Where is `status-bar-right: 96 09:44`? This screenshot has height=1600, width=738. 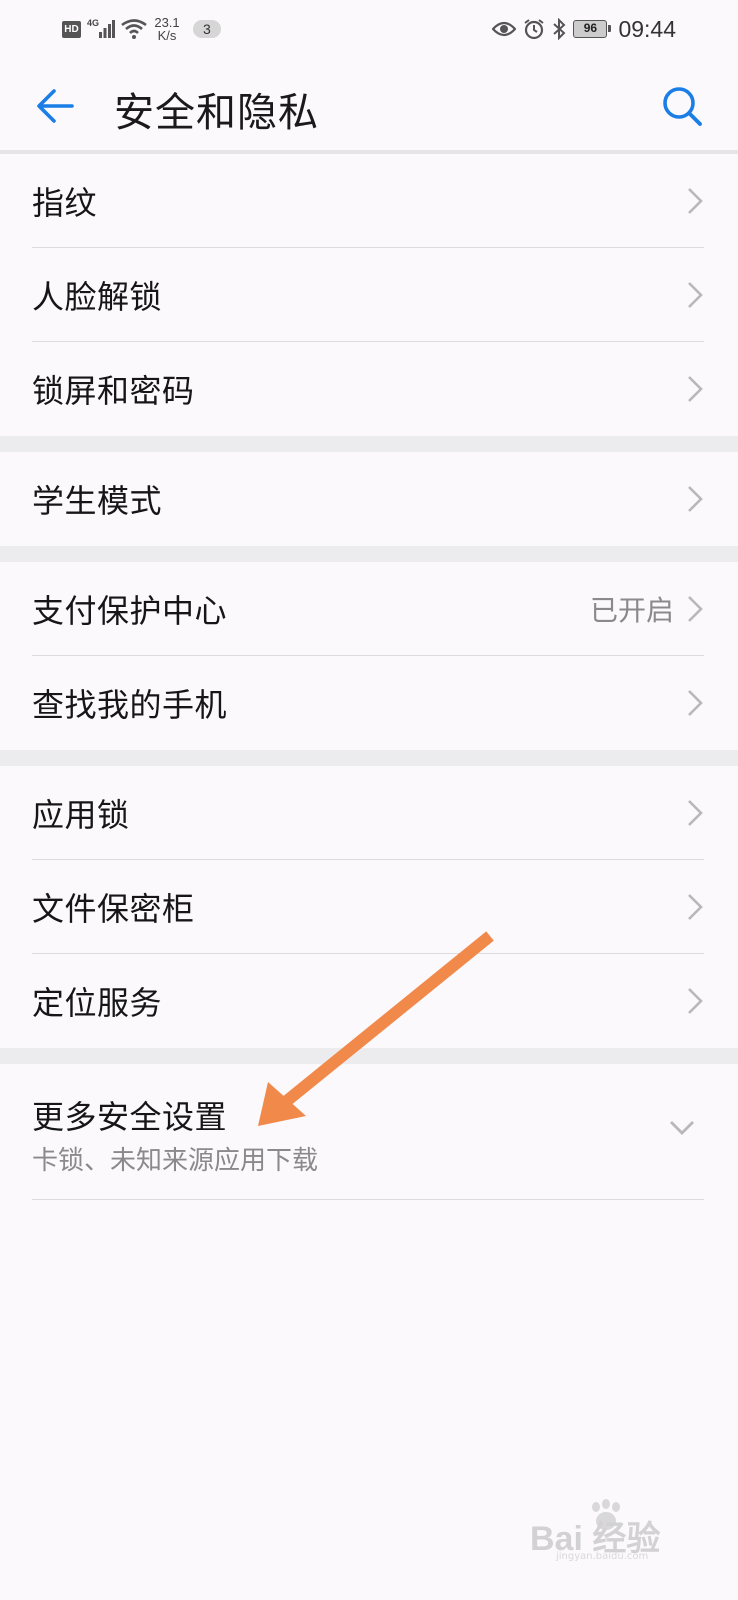
status-bar-right: 96 09:44 is located at coordinates (584, 29).